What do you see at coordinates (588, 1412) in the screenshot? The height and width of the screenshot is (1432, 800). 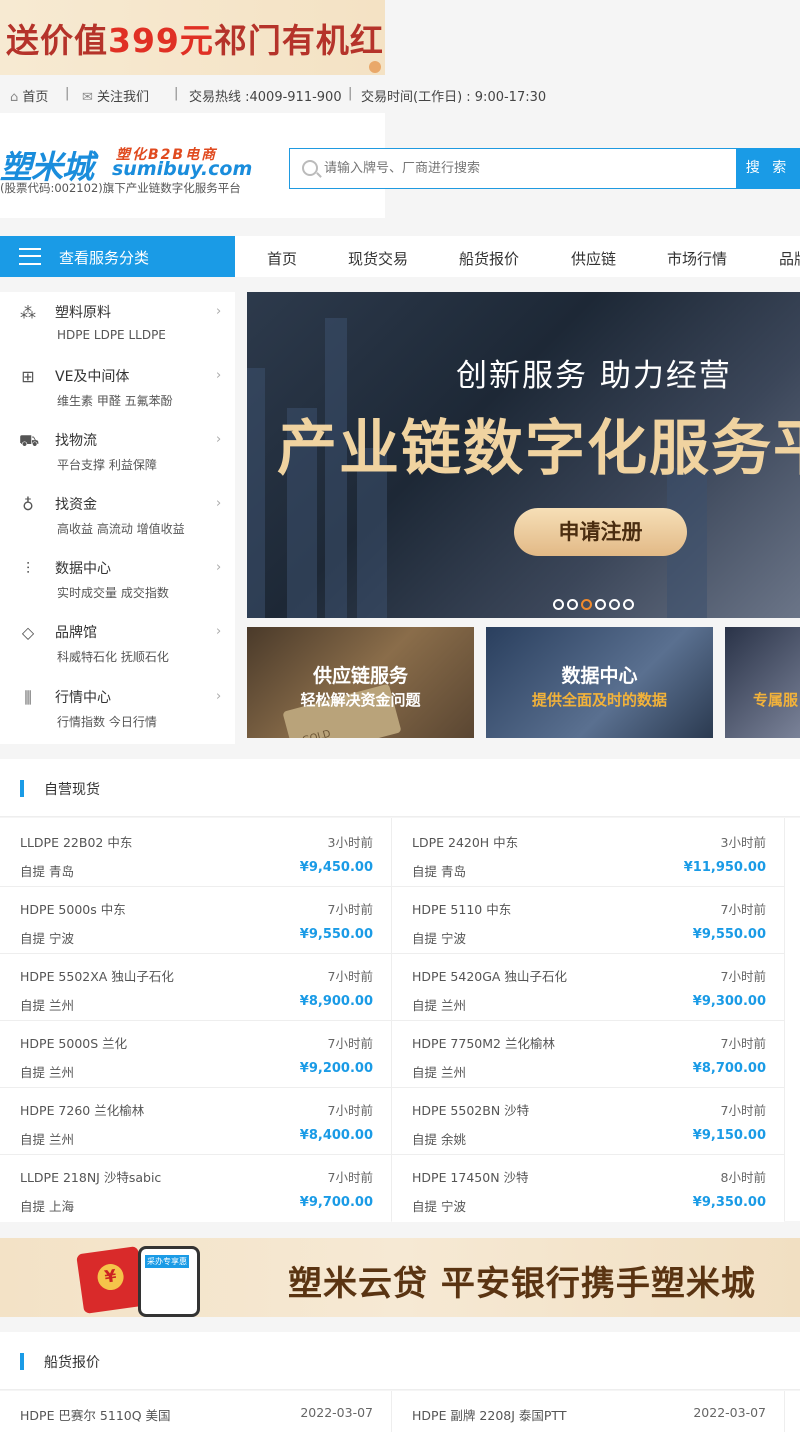 I see `ship-item: HDPE 副牌 2208J 泰国PTT 2022-03-07` at bounding box center [588, 1412].